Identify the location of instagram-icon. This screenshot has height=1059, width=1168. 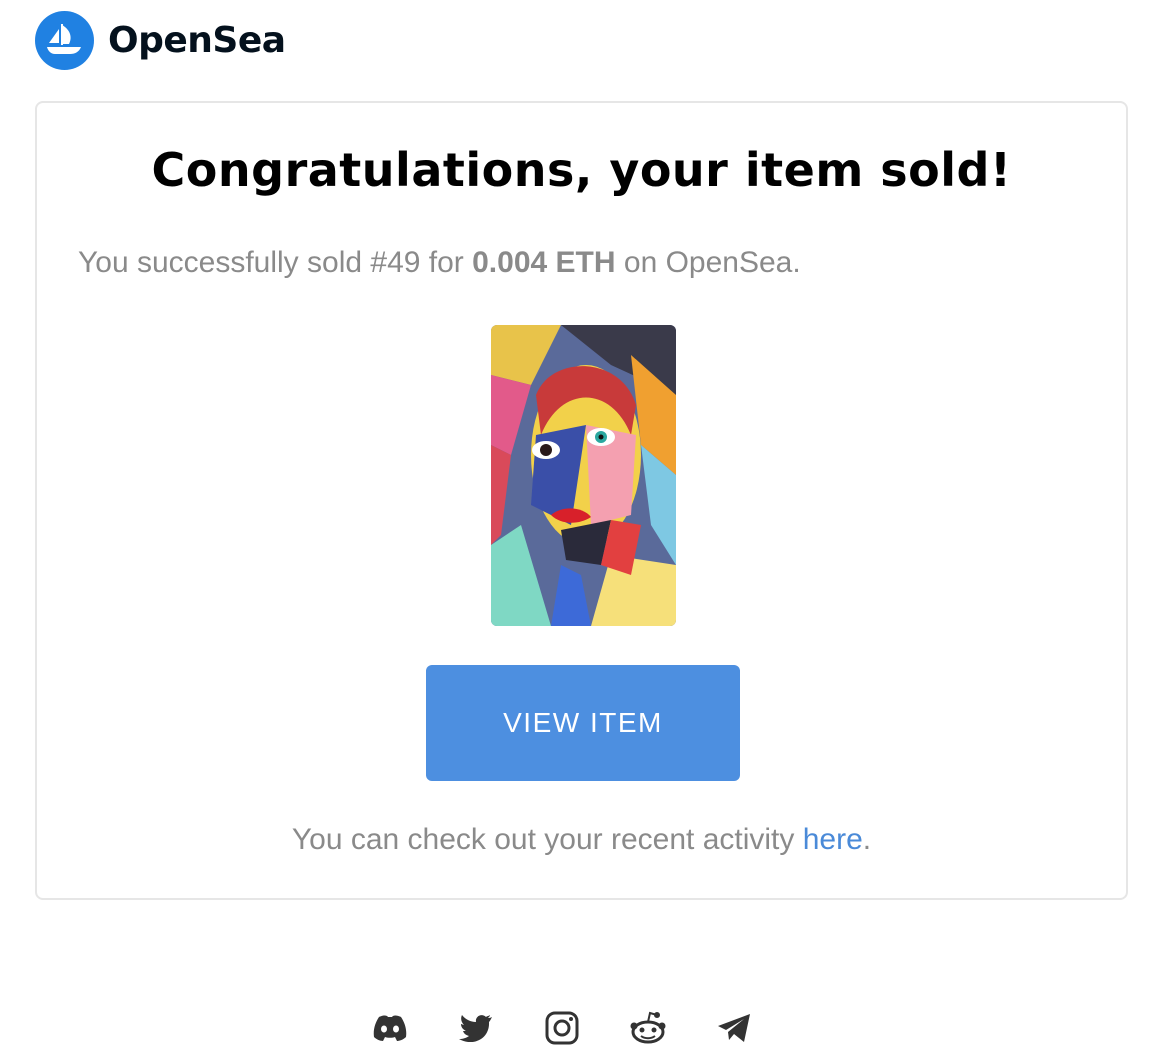
(562, 1028).